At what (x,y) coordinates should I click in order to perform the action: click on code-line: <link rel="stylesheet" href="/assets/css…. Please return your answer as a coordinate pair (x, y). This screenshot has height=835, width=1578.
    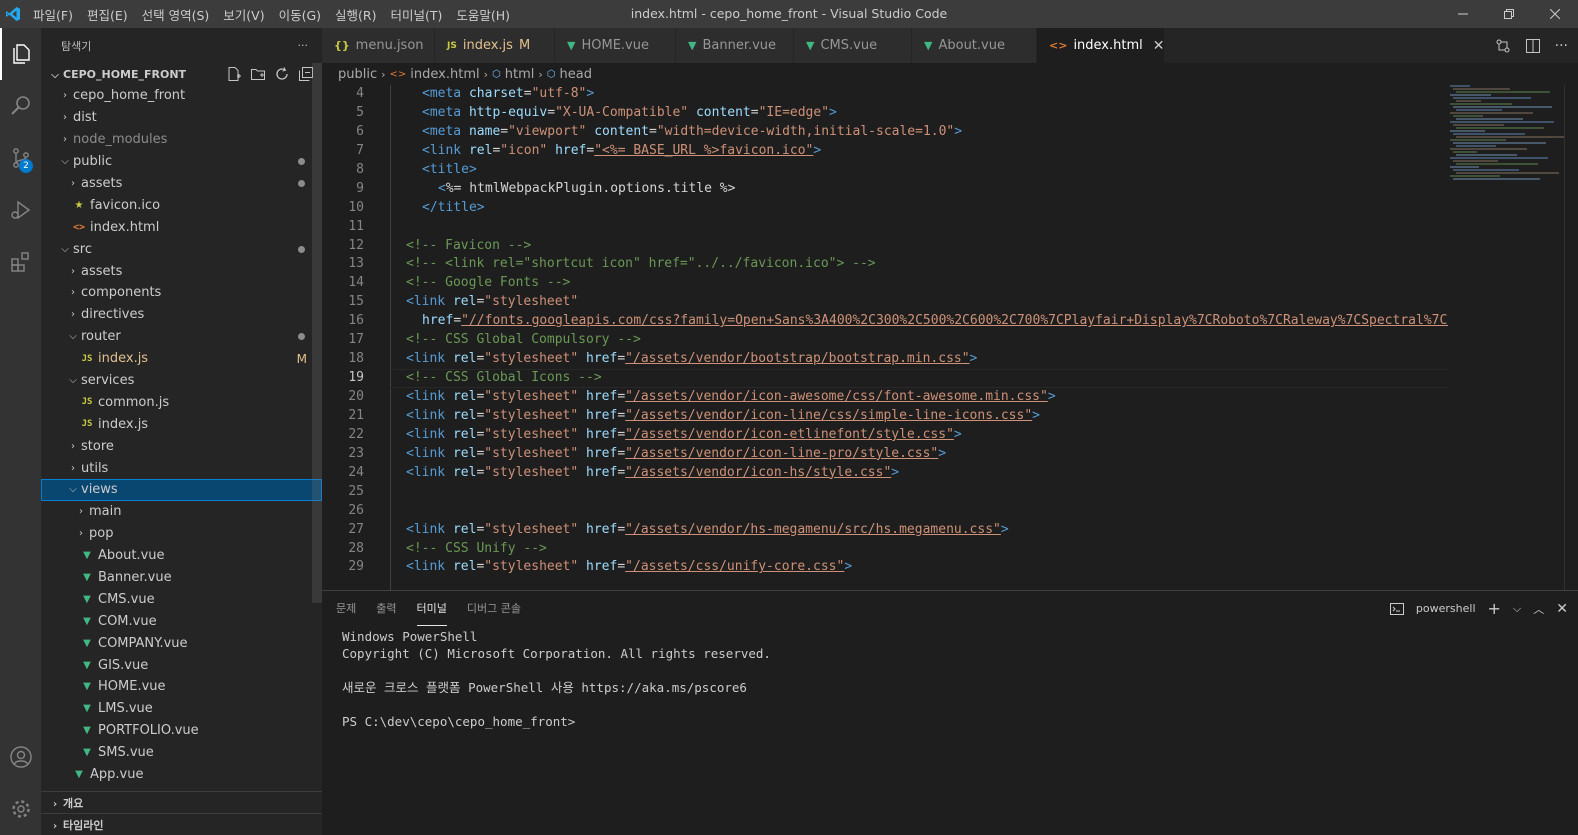
    Looking at the image, I should click on (919, 567).